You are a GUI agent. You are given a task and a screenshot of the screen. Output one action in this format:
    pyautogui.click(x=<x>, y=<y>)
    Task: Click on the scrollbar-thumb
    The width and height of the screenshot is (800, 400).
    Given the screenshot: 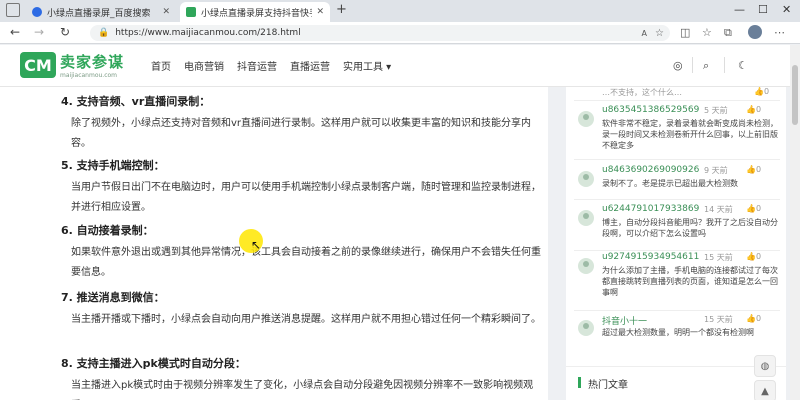 What is the action you would take?
    pyautogui.click(x=795, y=95)
    